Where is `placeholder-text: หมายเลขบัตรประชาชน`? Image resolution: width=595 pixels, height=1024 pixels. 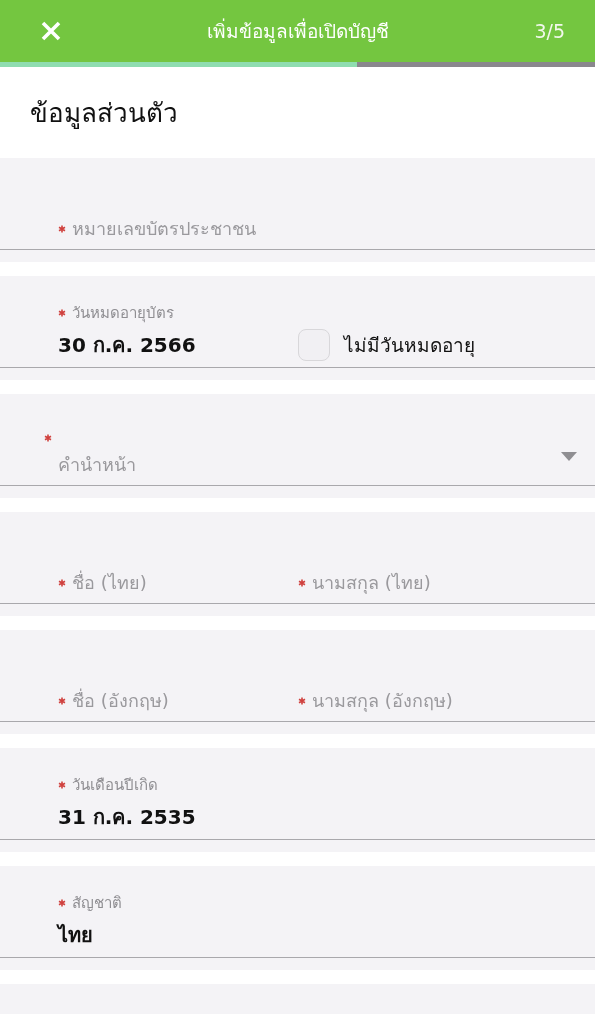 placeholder-text: หมายเลขบัตรประชาชน is located at coordinates (164, 229).